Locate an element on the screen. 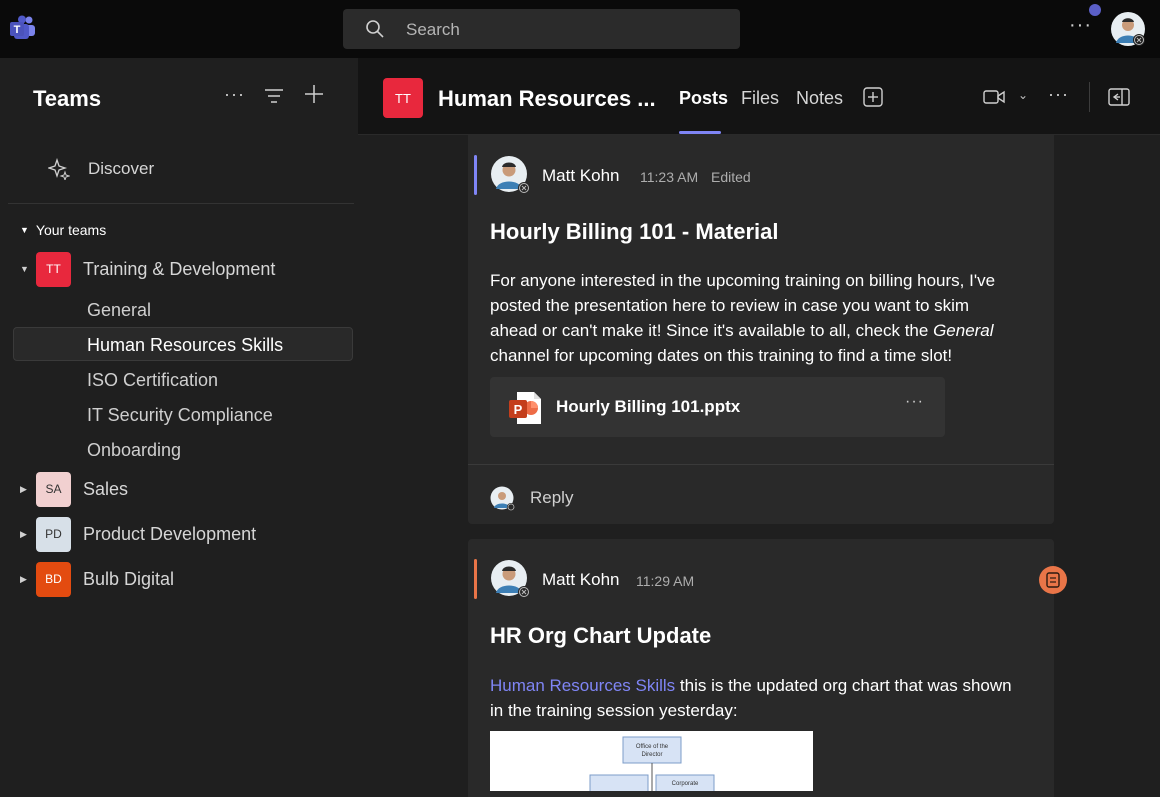  svg-text: T is located at coordinates (17, 30).